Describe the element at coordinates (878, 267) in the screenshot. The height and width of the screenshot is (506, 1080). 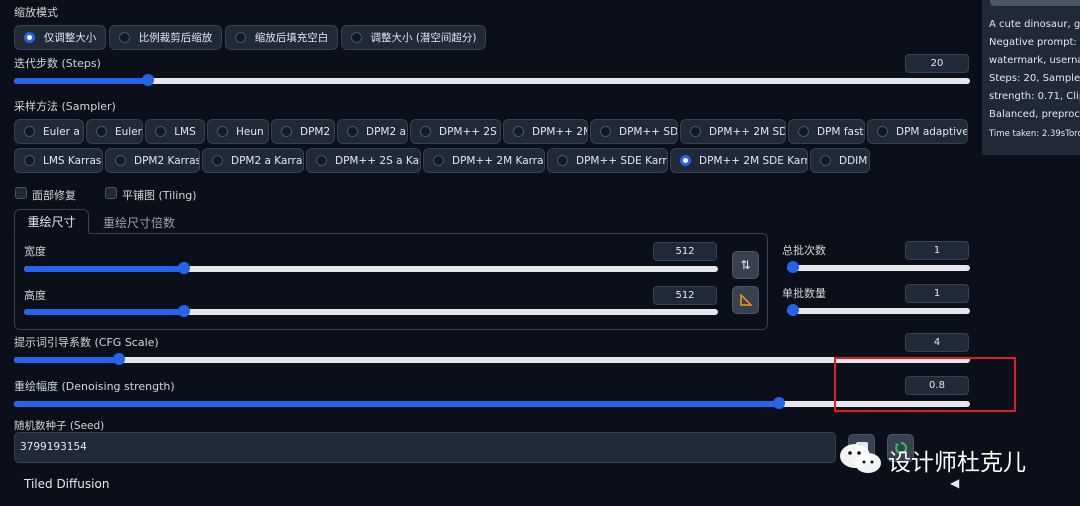
I see `batch-count-slider` at that location.